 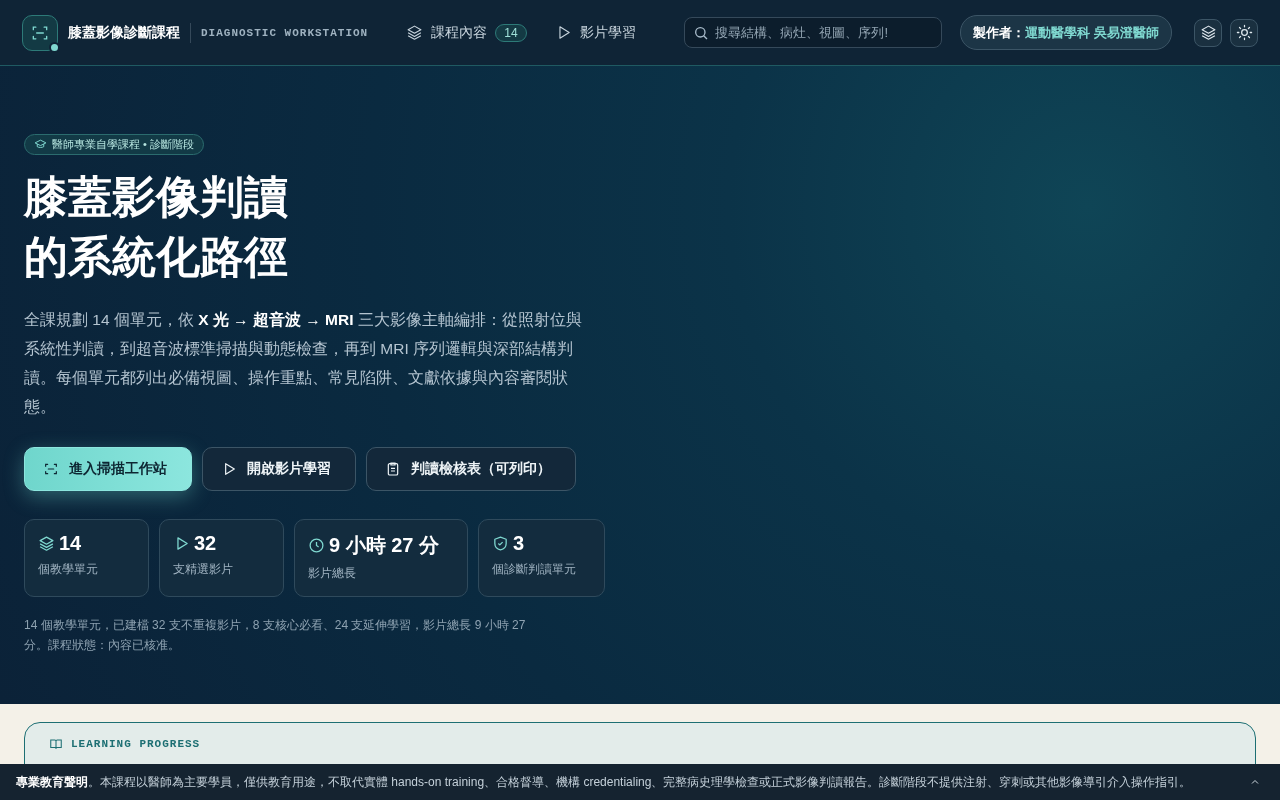 What do you see at coordinates (1066, 32) in the screenshot?
I see `author-chip: 製作者：運動醫學科 吳易澄醫師` at bounding box center [1066, 32].